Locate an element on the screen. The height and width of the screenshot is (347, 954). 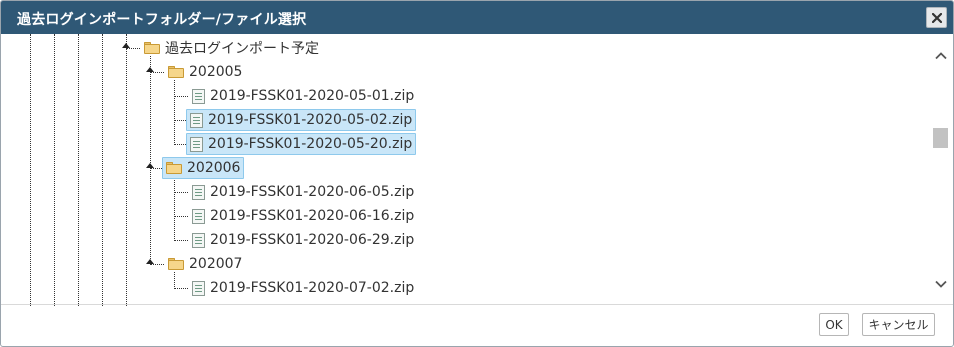
node-label: 2019-FSSK01-2020-05-20.zip is located at coordinates (310, 144).